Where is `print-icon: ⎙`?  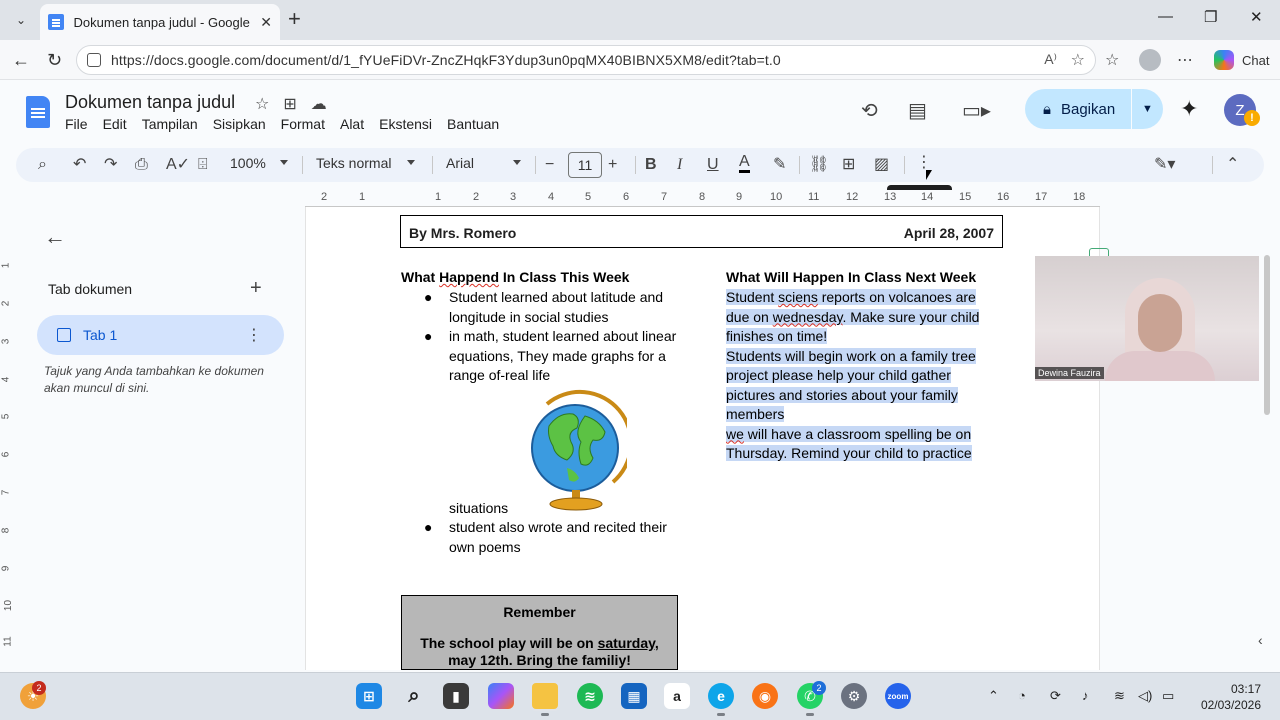 print-icon: ⎙ is located at coordinates (141, 165).